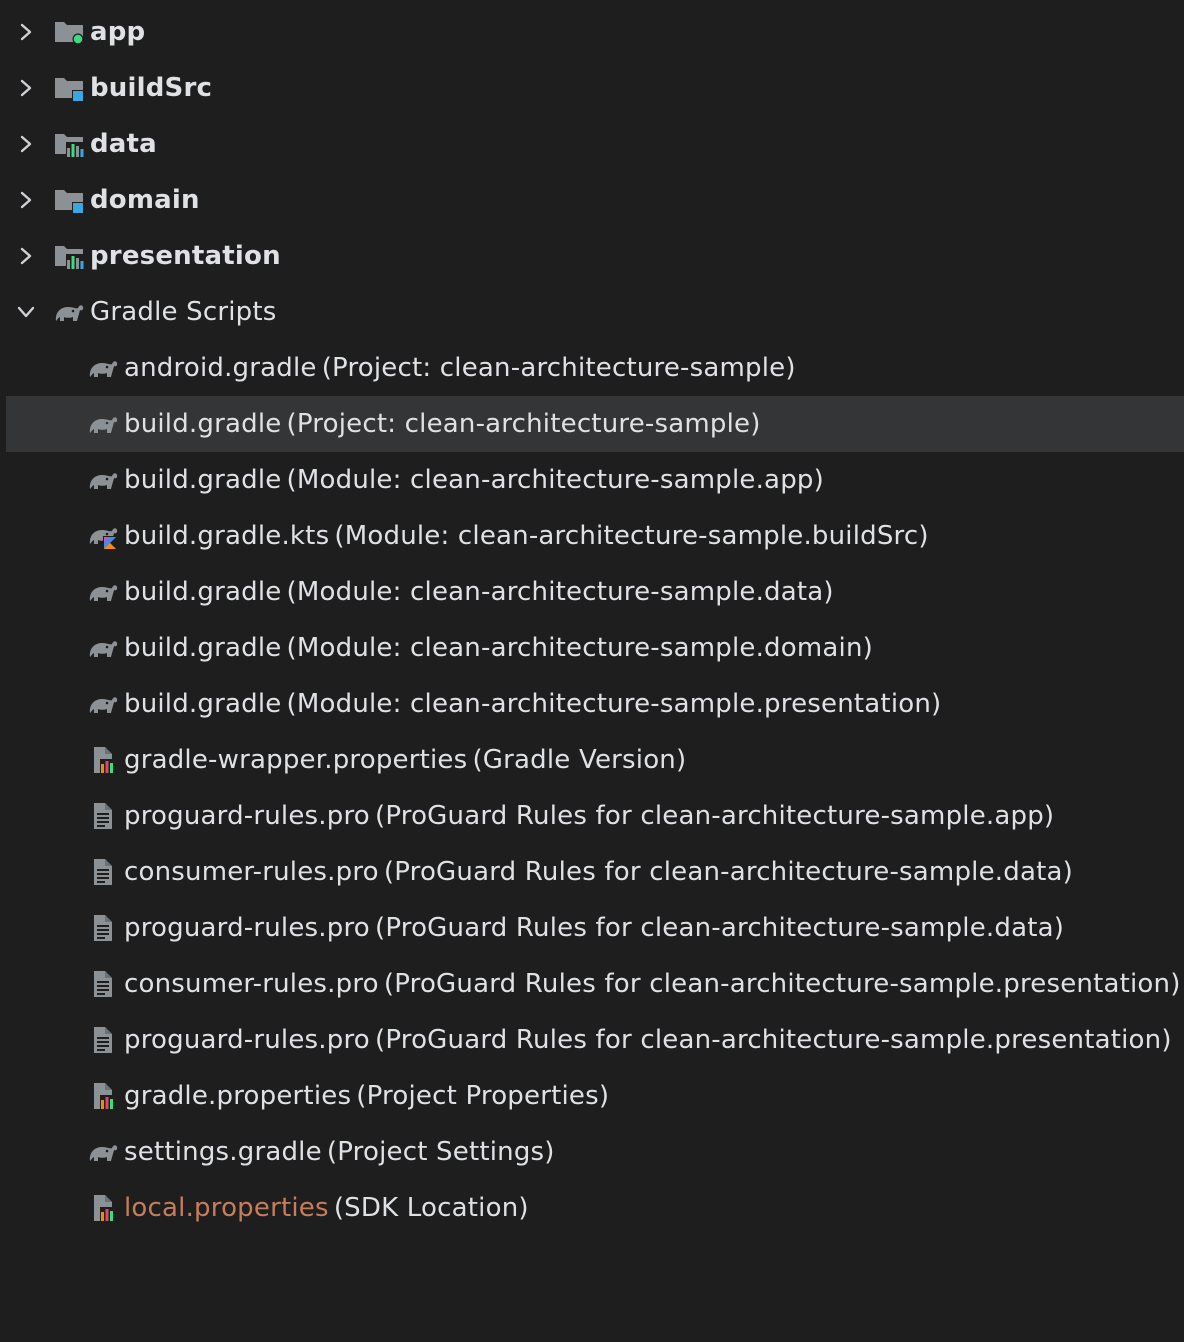  What do you see at coordinates (118, 32) in the screenshot?
I see `module-name: app` at bounding box center [118, 32].